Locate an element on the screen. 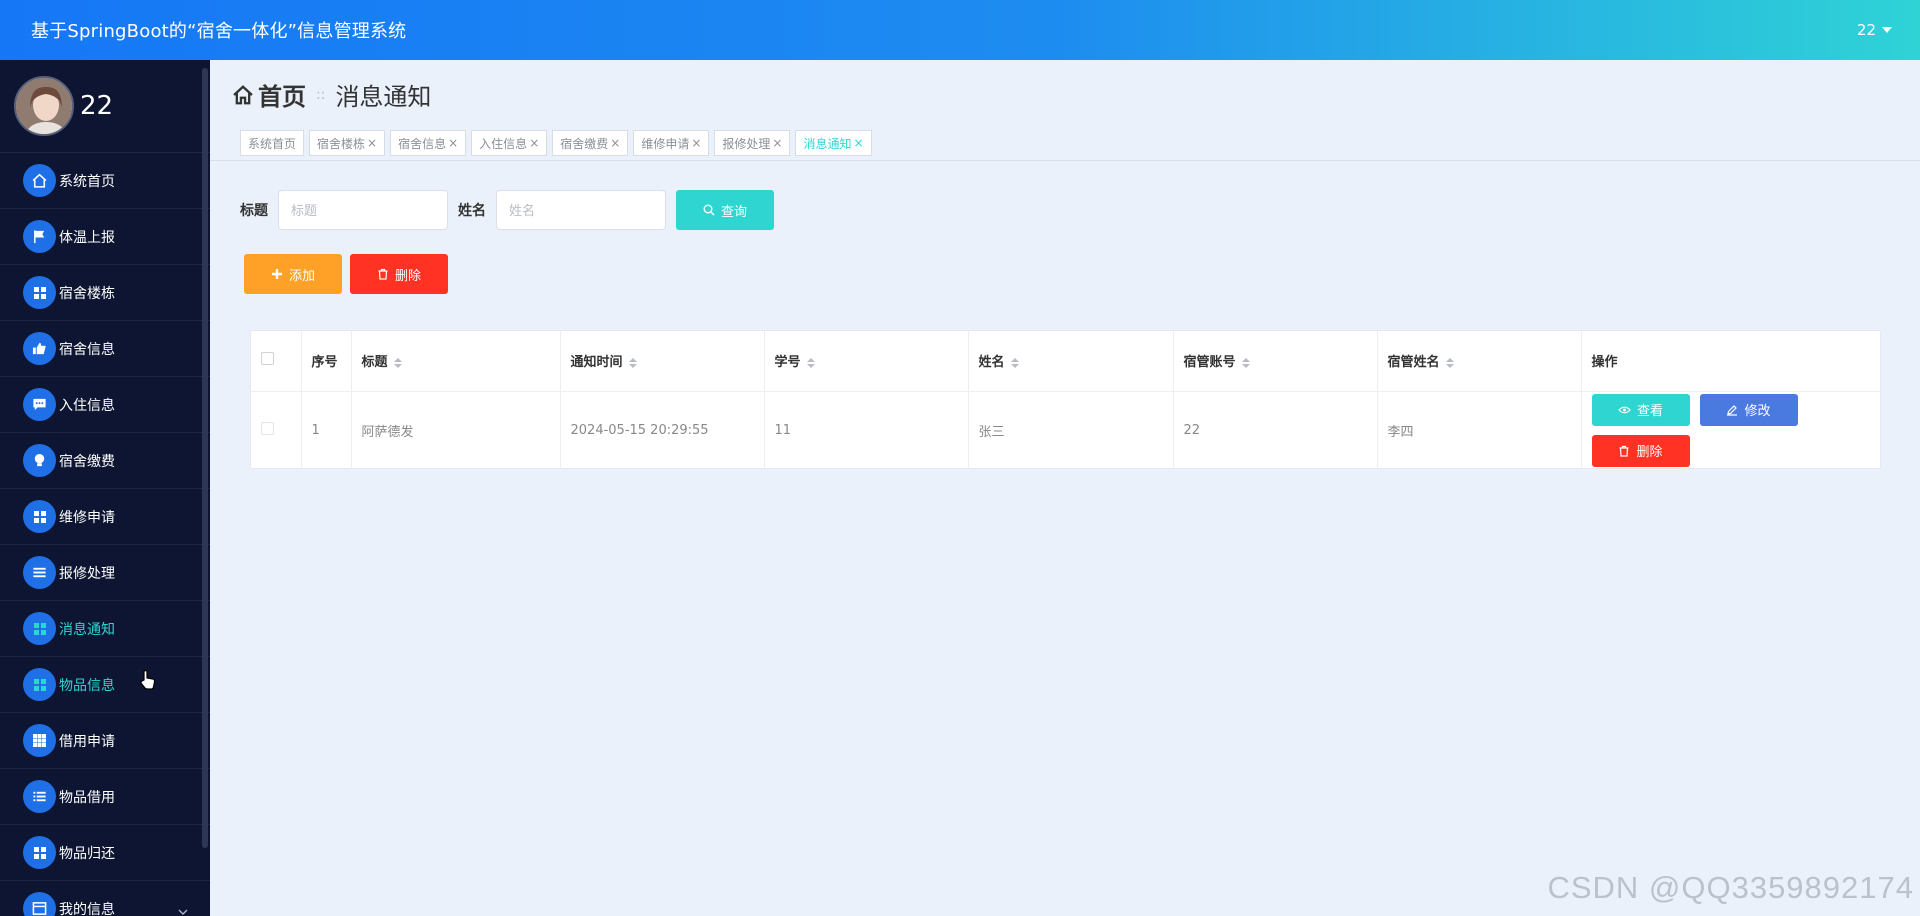  bulk-delete-button-label: 删除 is located at coordinates (407, 275).